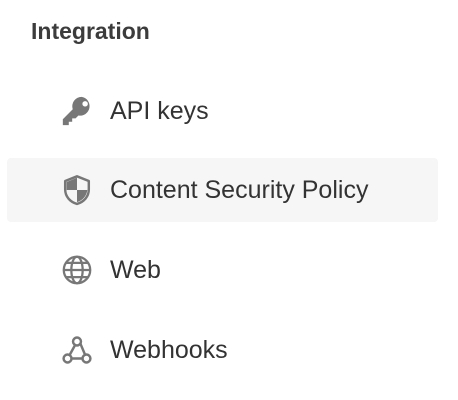  I want to click on nav-item-label: Content Security Policy, so click(239, 190).